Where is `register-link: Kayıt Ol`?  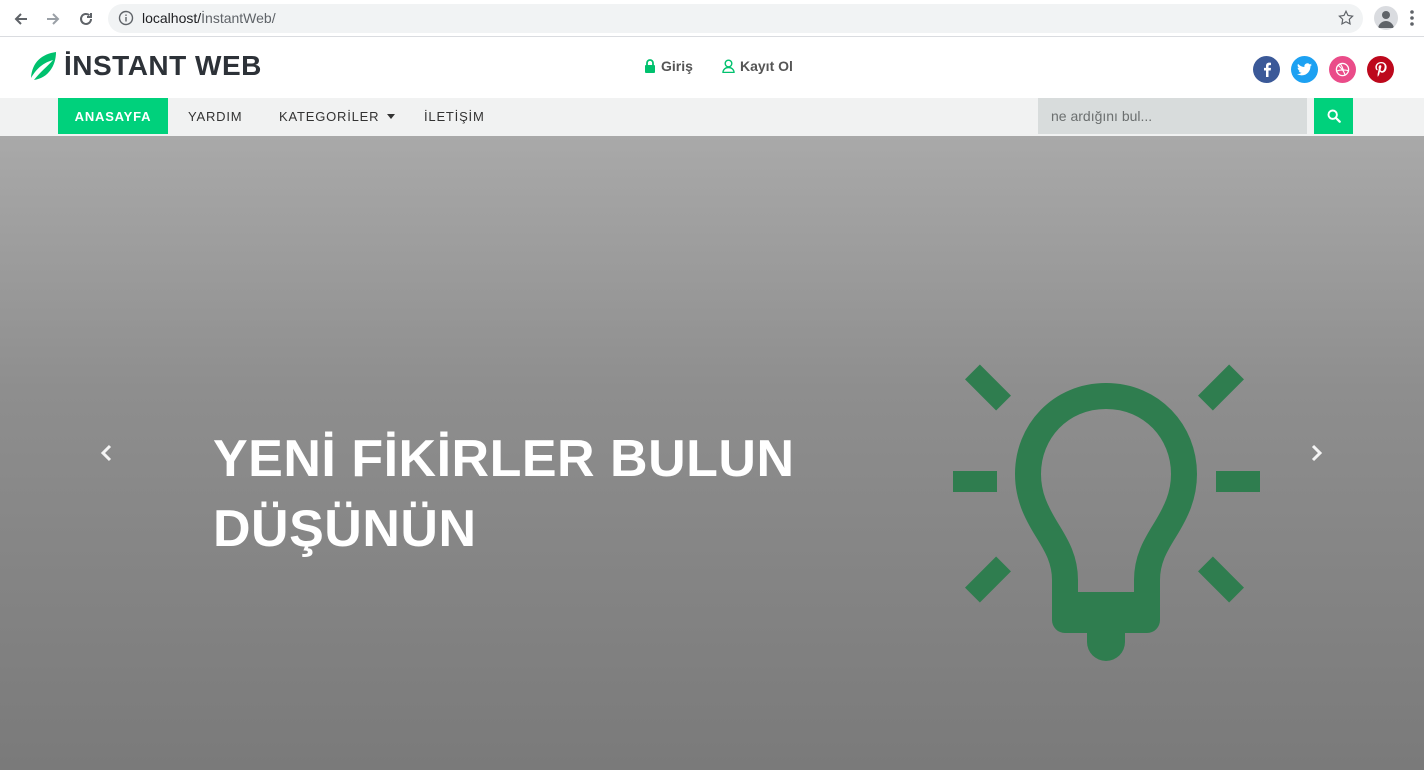 register-link: Kayıt Ol is located at coordinates (757, 66).